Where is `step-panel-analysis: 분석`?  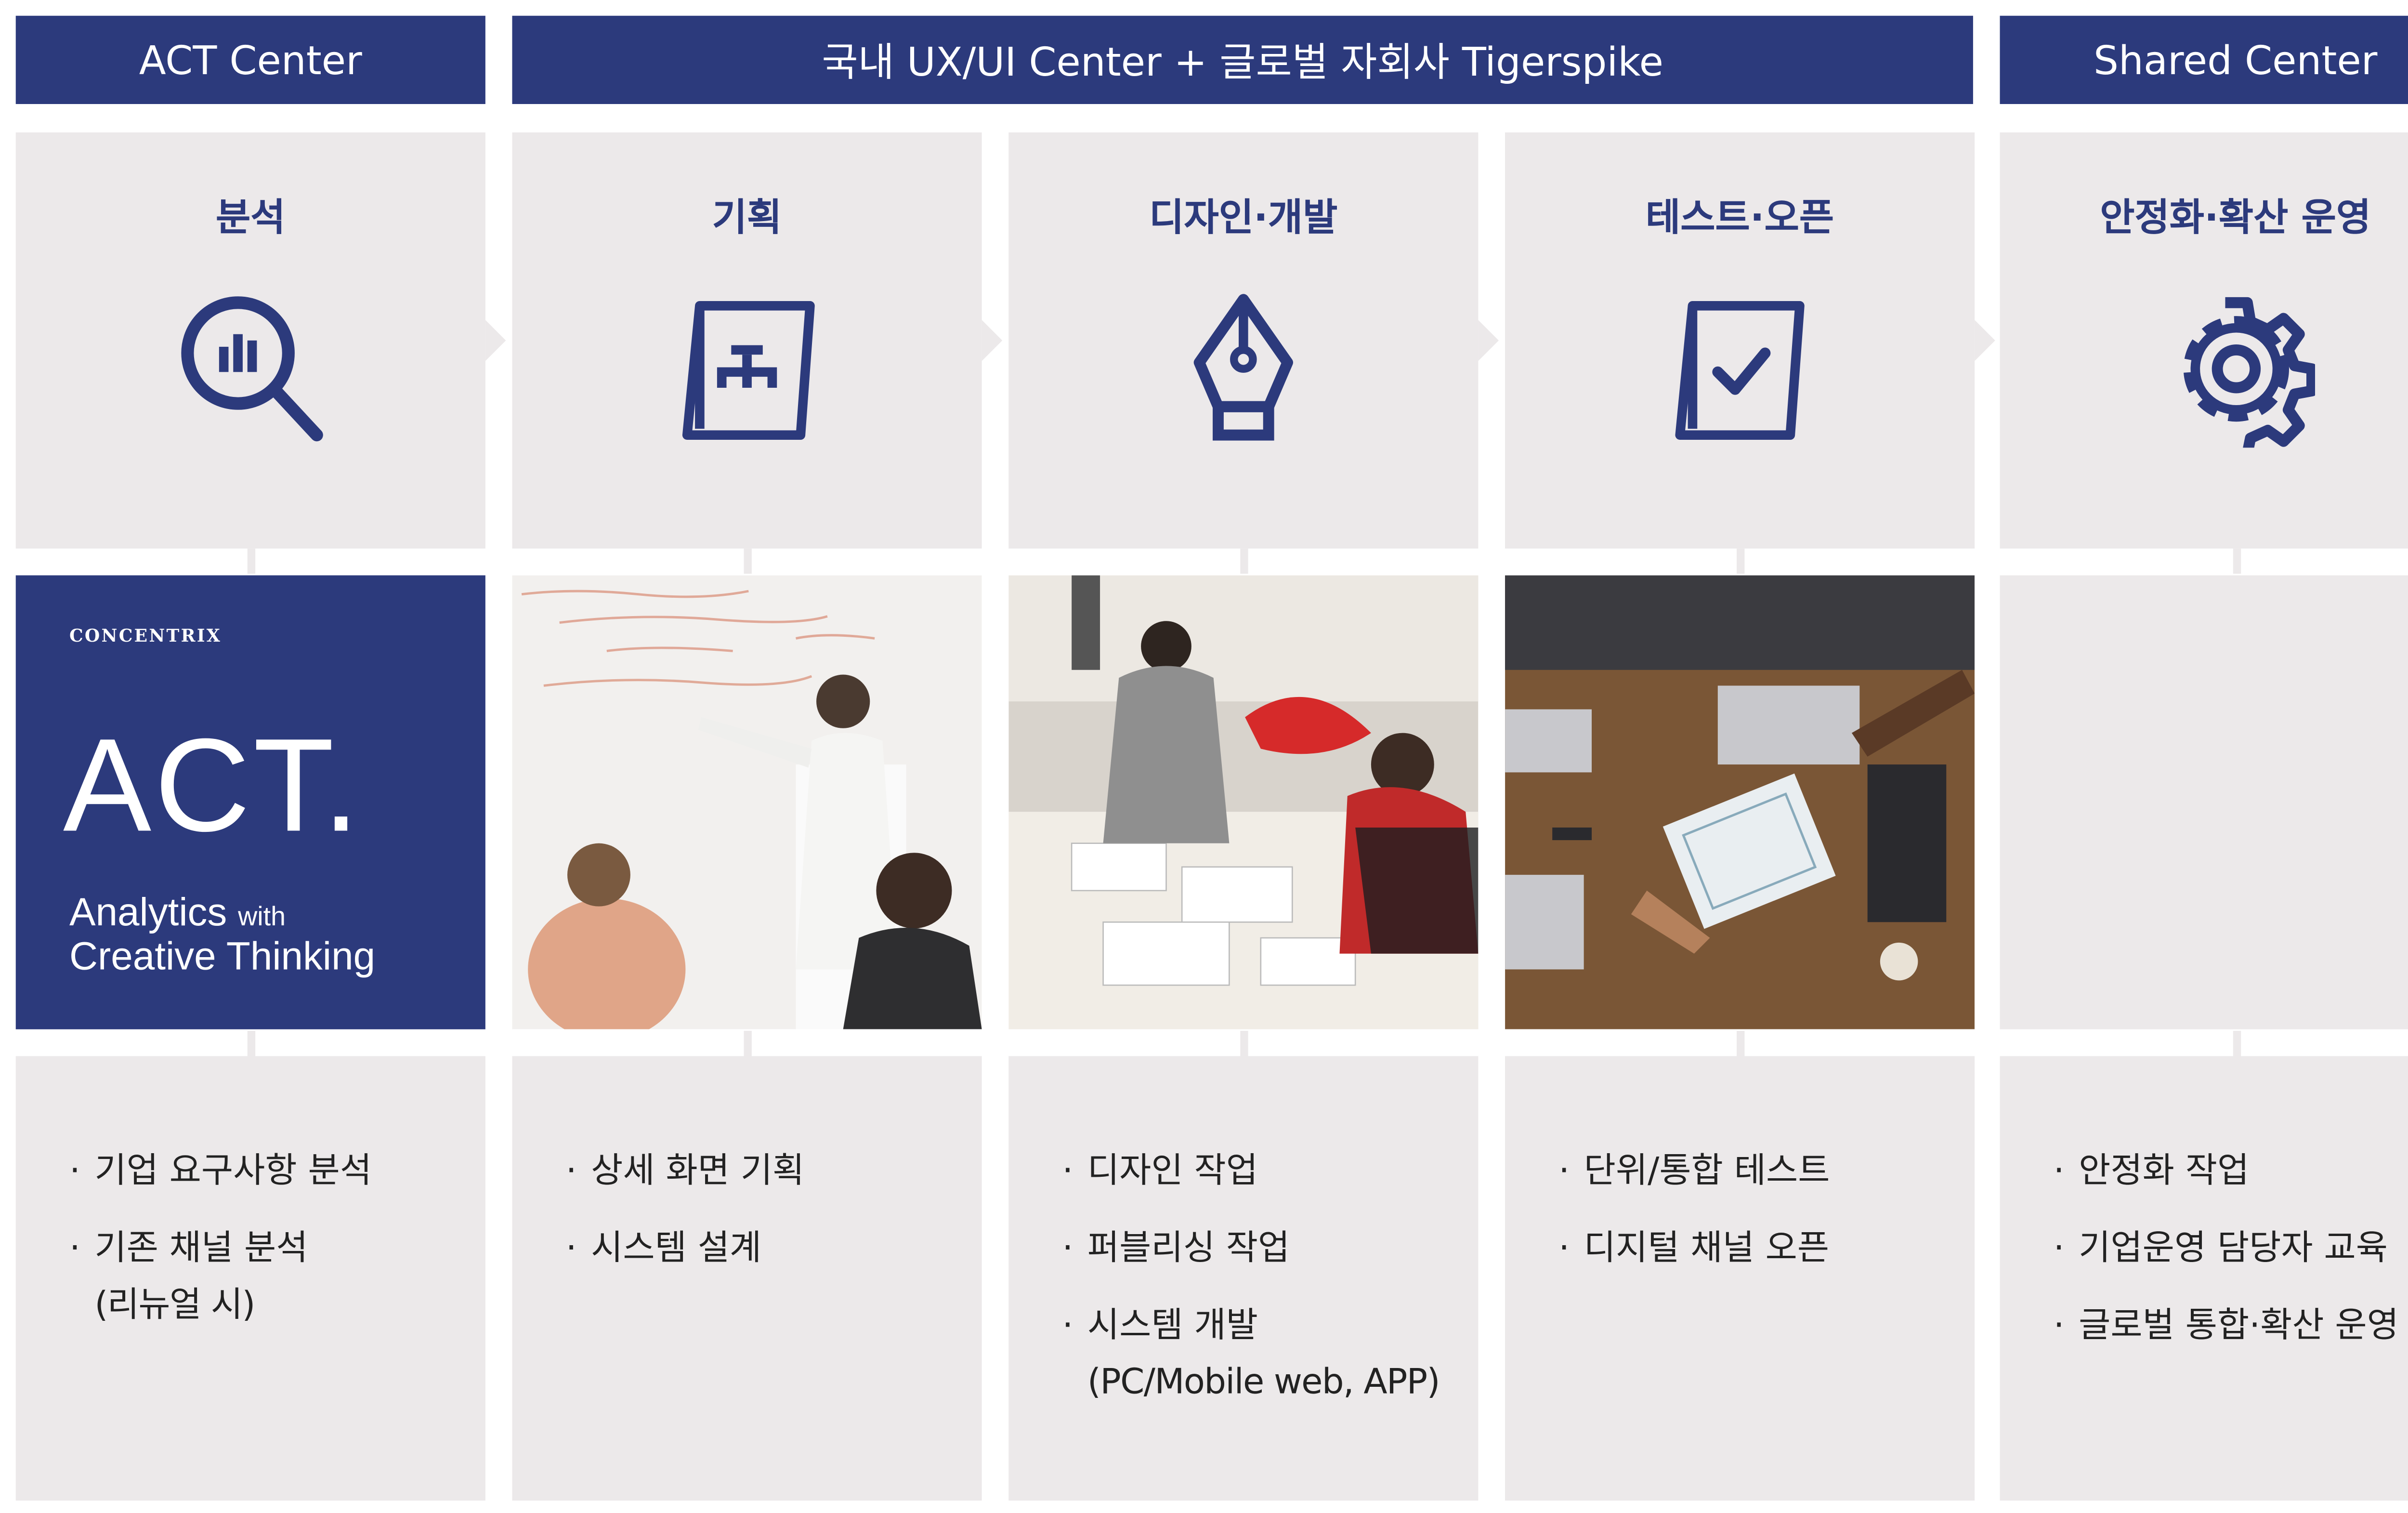 step-panel-analysis: 분석 is located at coordinates (250, 340).